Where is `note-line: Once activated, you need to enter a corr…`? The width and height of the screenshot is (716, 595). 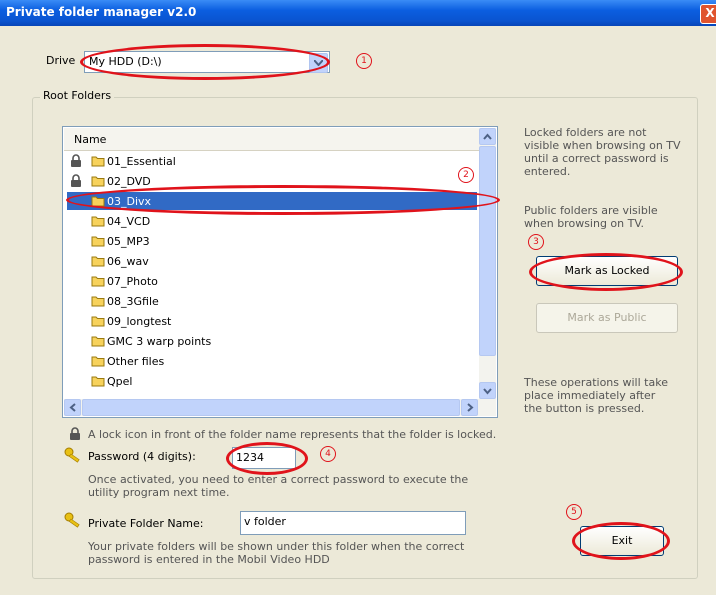
note-line: Once activated, you need to enter a corr… is located at coordinates (278, 479).